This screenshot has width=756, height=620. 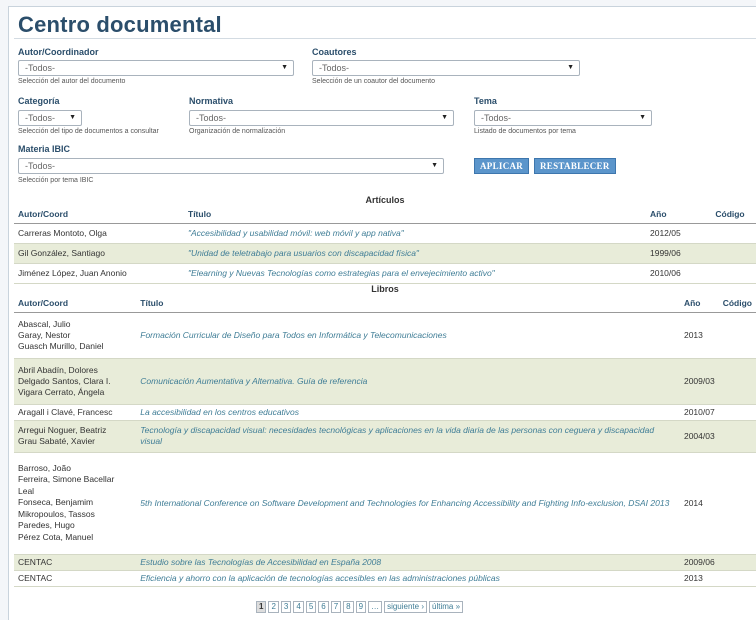 I want to click on row-year: 1999/06, so click(x=665, y=253).